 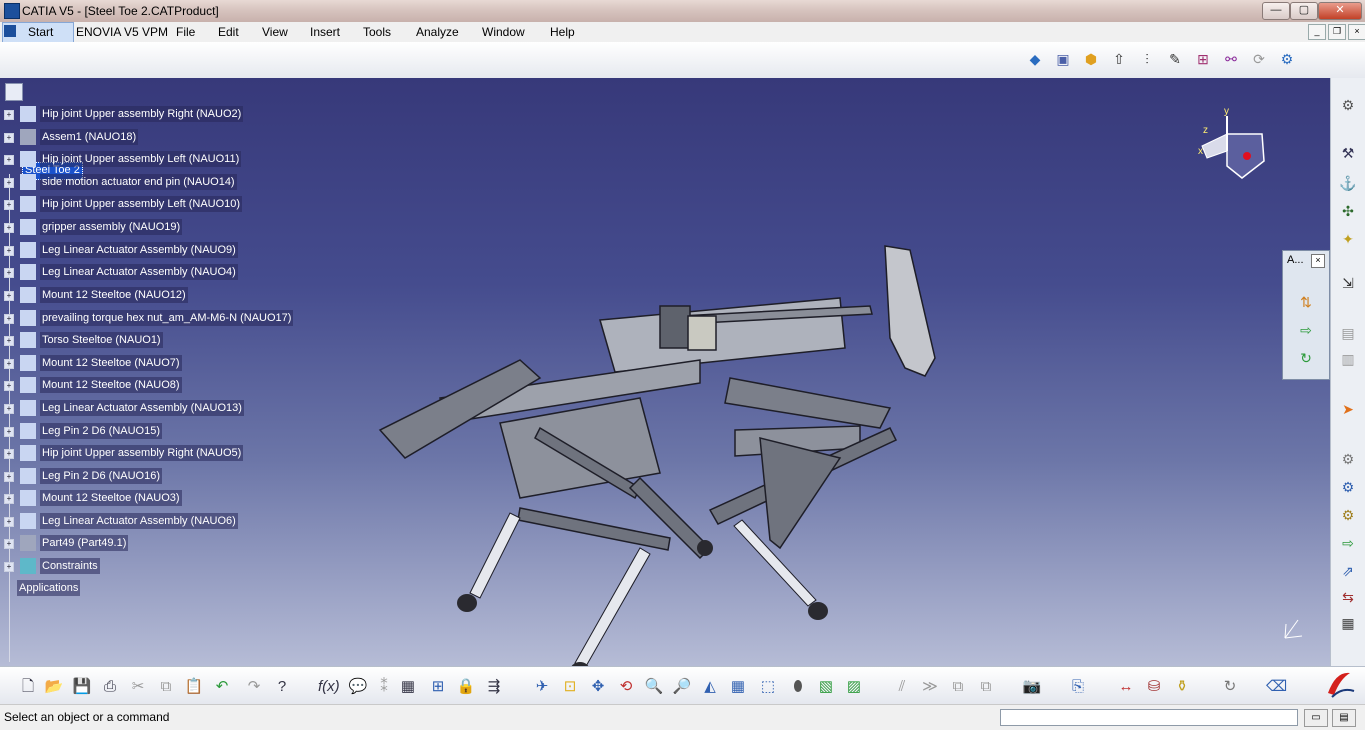 What do you see at coordinates (122, 32) in the screenshot?
I see `menu-enovia: ENOVIA V5 VPM` at bounding box center [122, 32].